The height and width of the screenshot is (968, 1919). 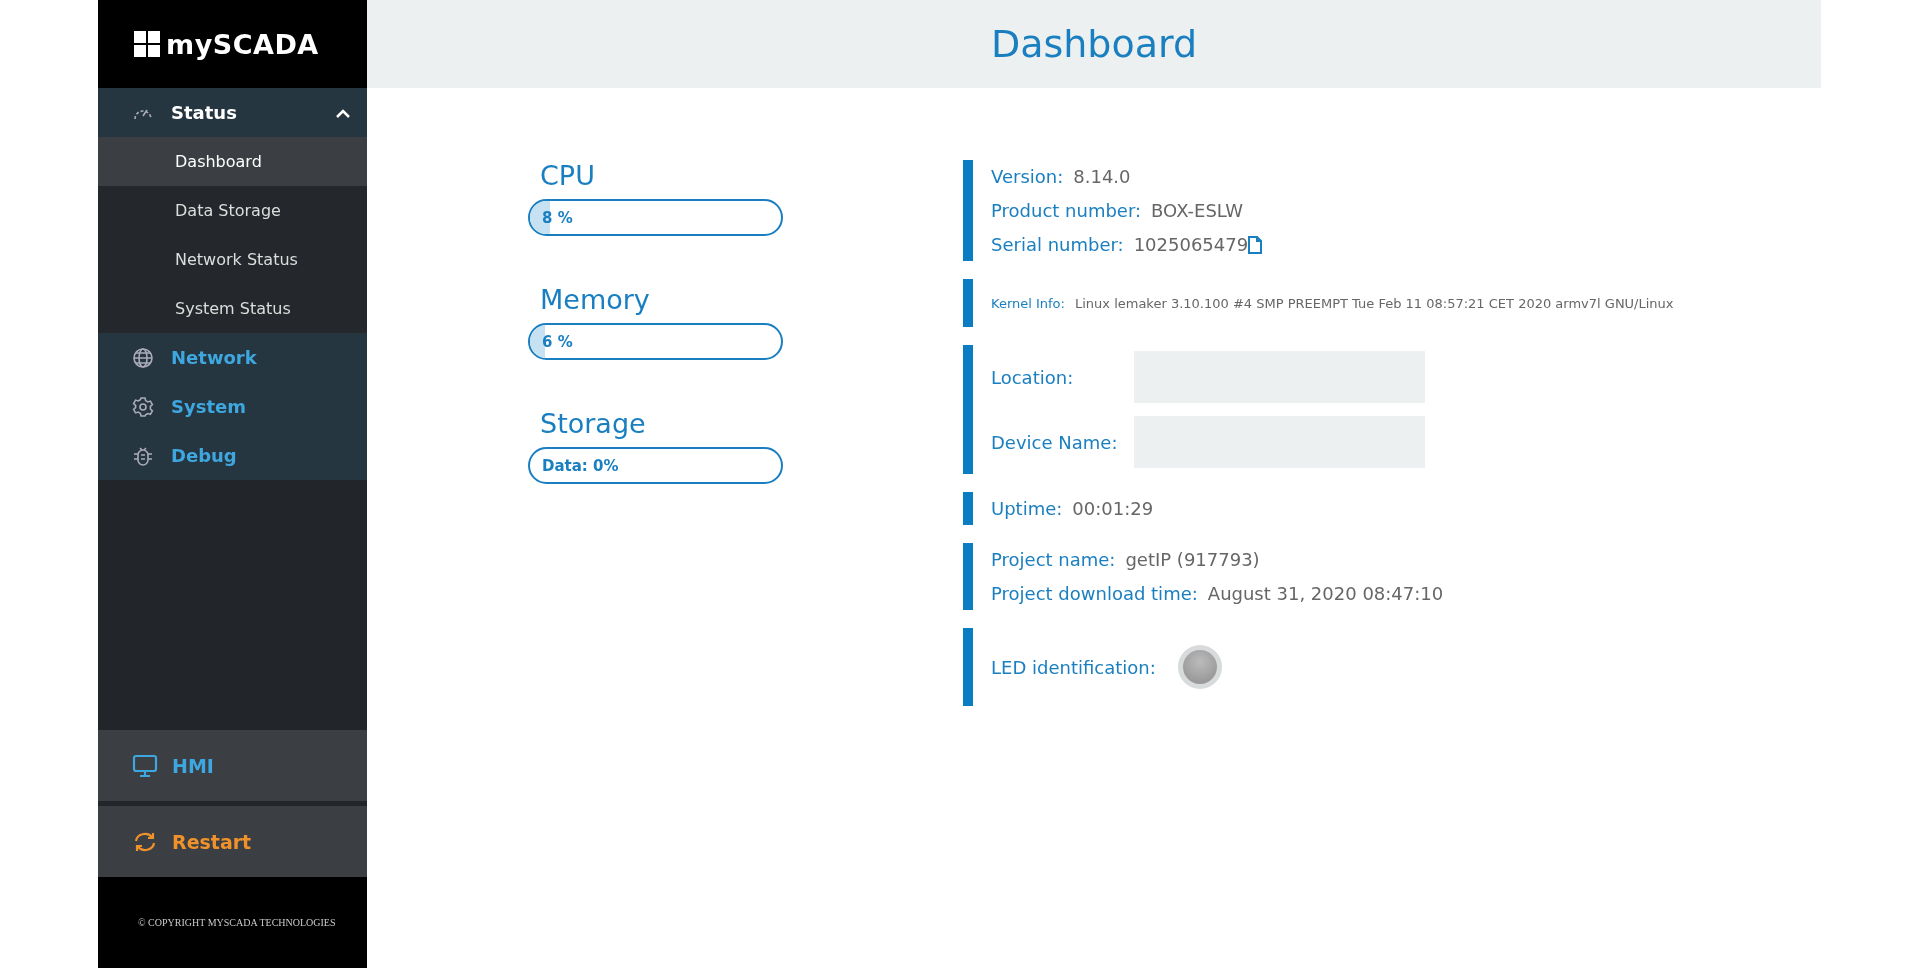 What do you see at coordinates (1057, 244) in the screenshot?
I see `info-label: Serial number:` at bounding box center [1057, 244].